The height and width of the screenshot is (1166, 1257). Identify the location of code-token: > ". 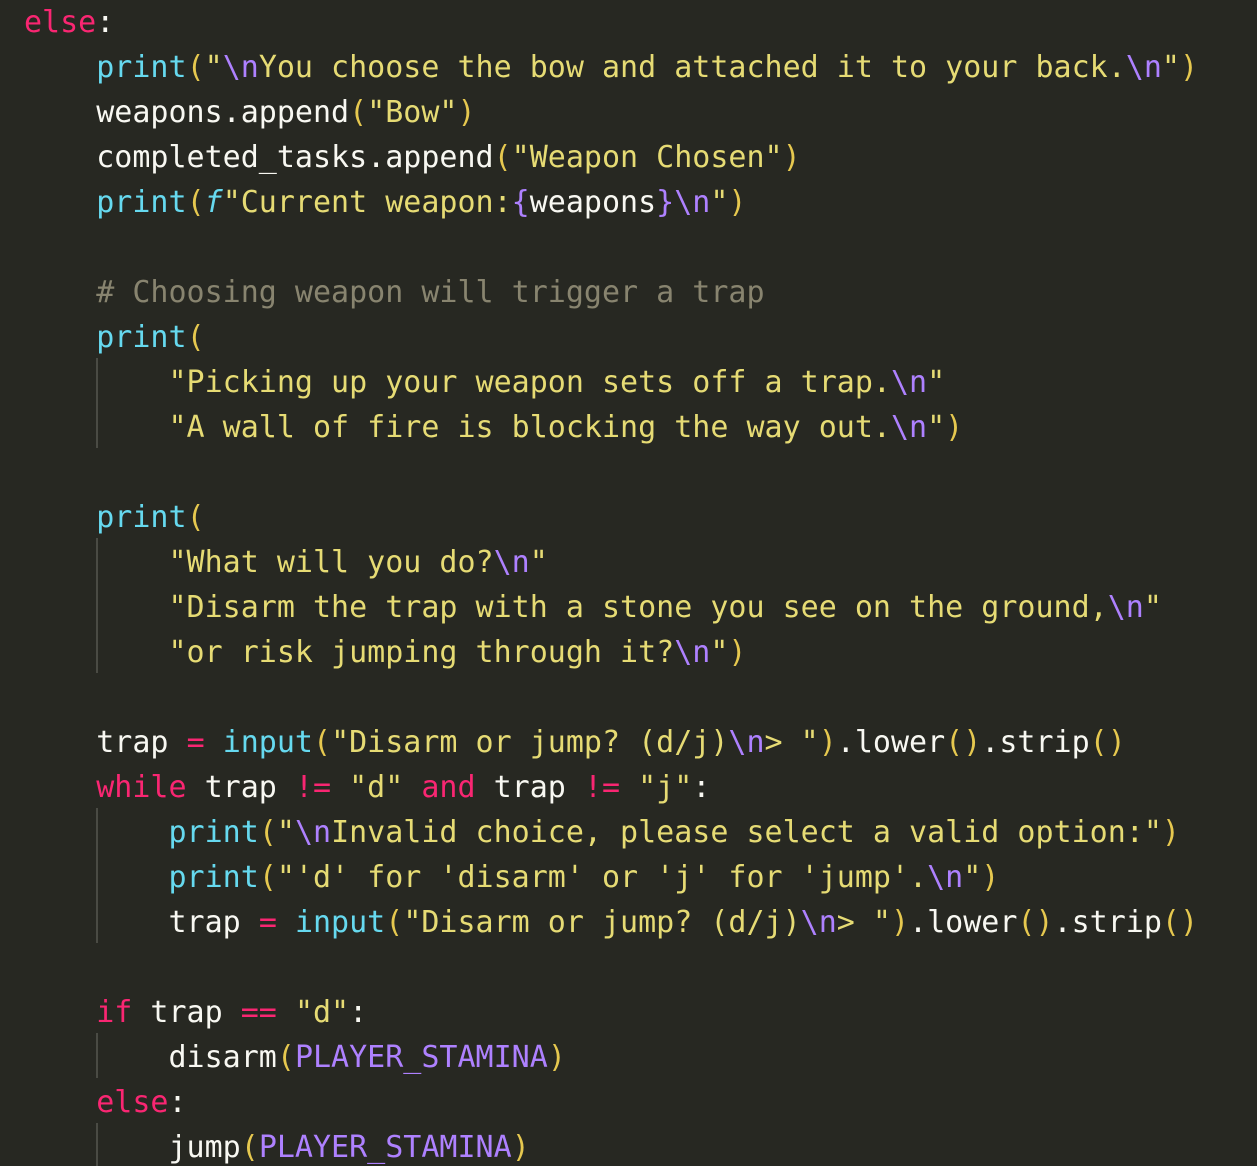
(791, 742).